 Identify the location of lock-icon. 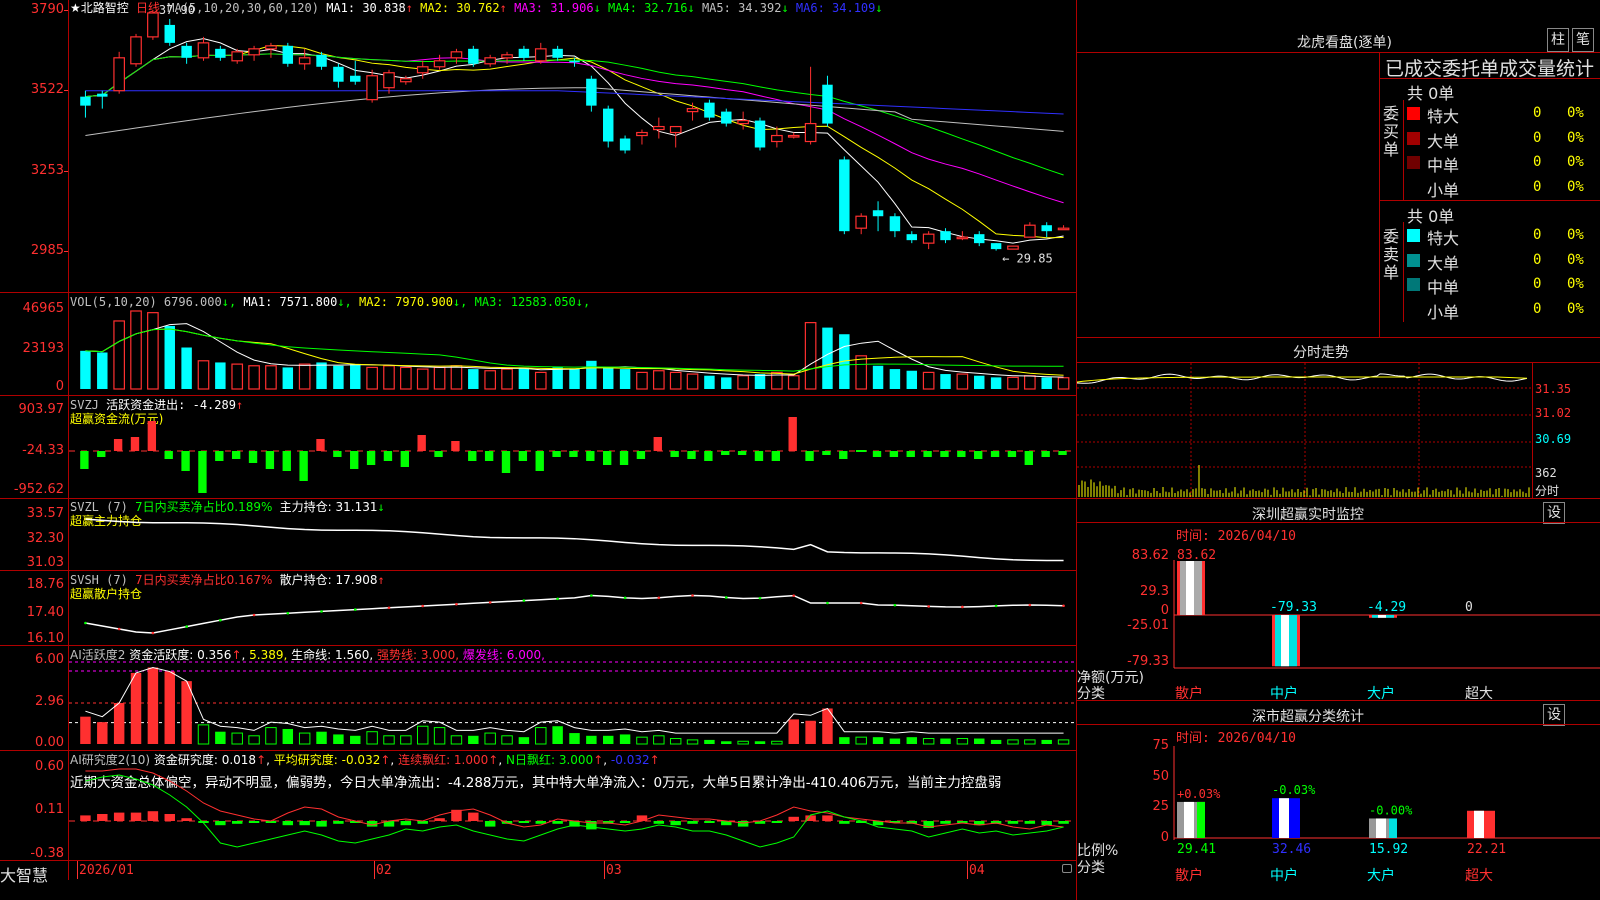
(1067, 868).